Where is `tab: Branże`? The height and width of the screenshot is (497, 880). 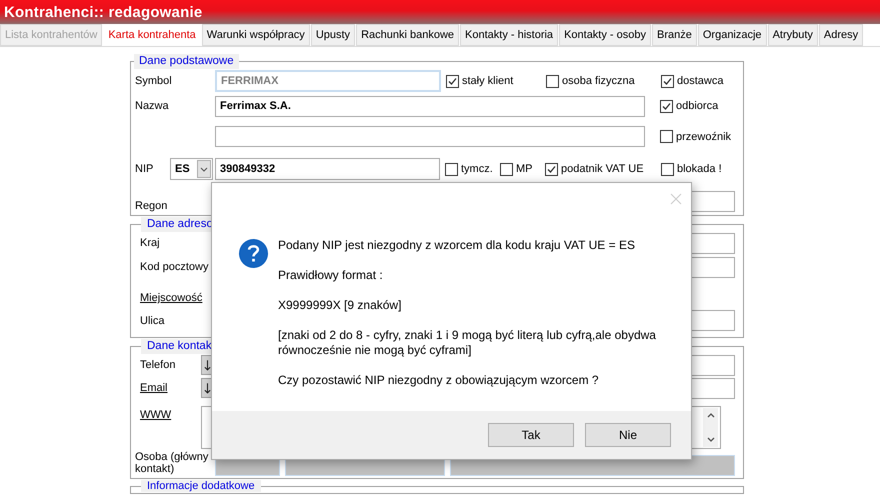 tab: Branże is located at coordinates (674, 35).